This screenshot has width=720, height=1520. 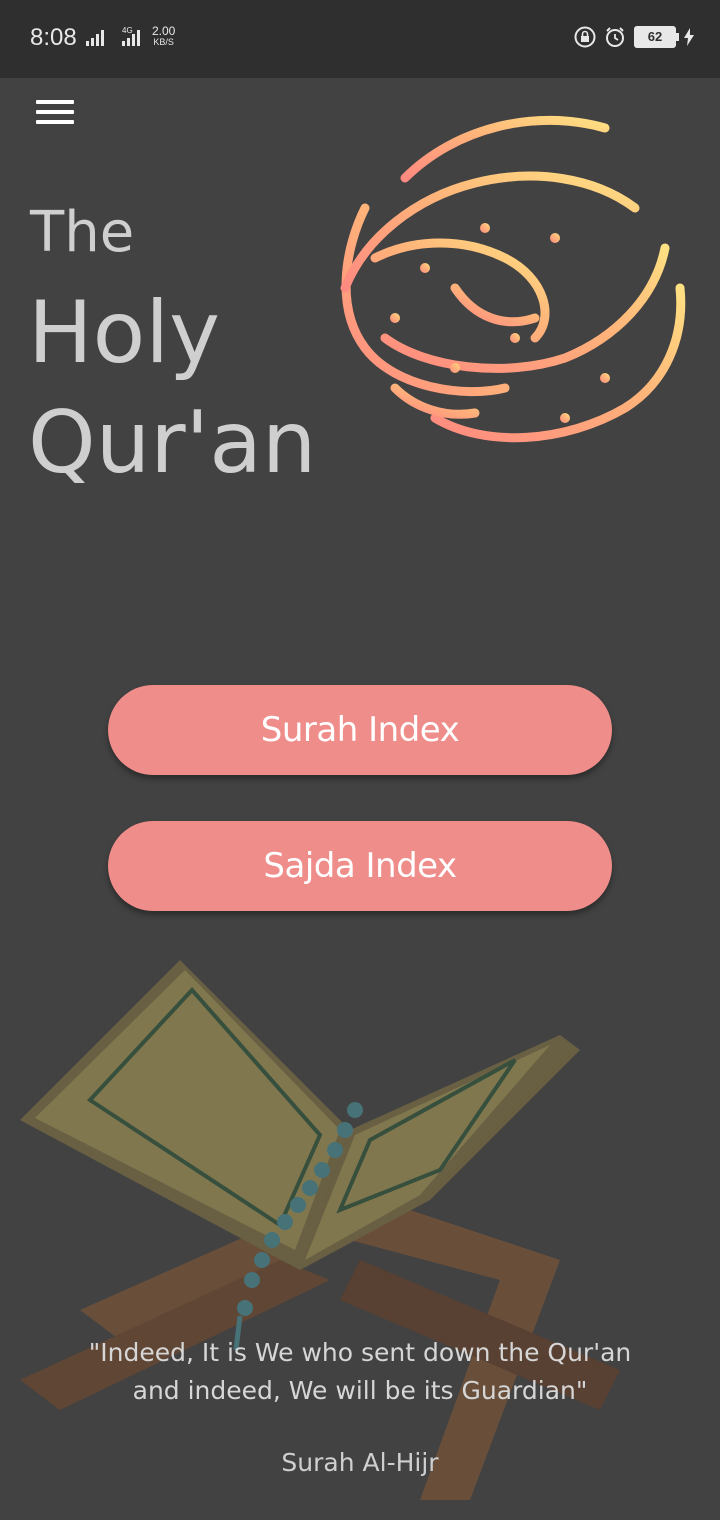 I want to click on signal-icon, so click(x=95, y=38).